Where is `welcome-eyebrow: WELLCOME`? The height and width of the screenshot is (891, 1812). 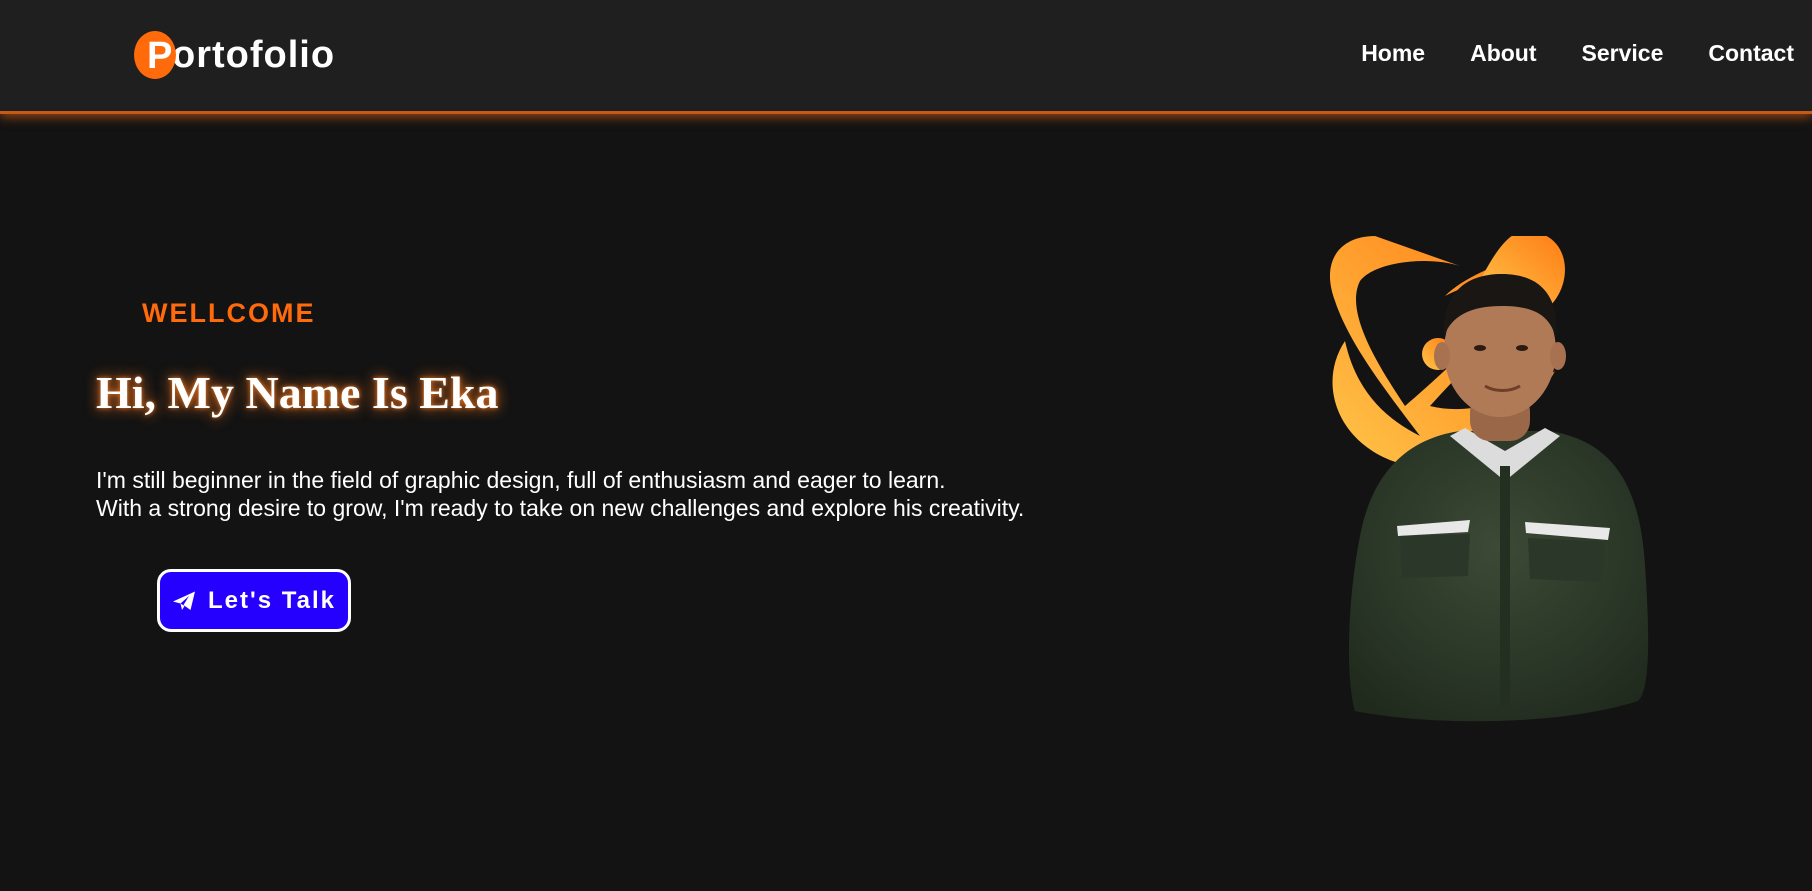
welcome-eyebrow: WELLCOME is located at coordinates (229, 313).